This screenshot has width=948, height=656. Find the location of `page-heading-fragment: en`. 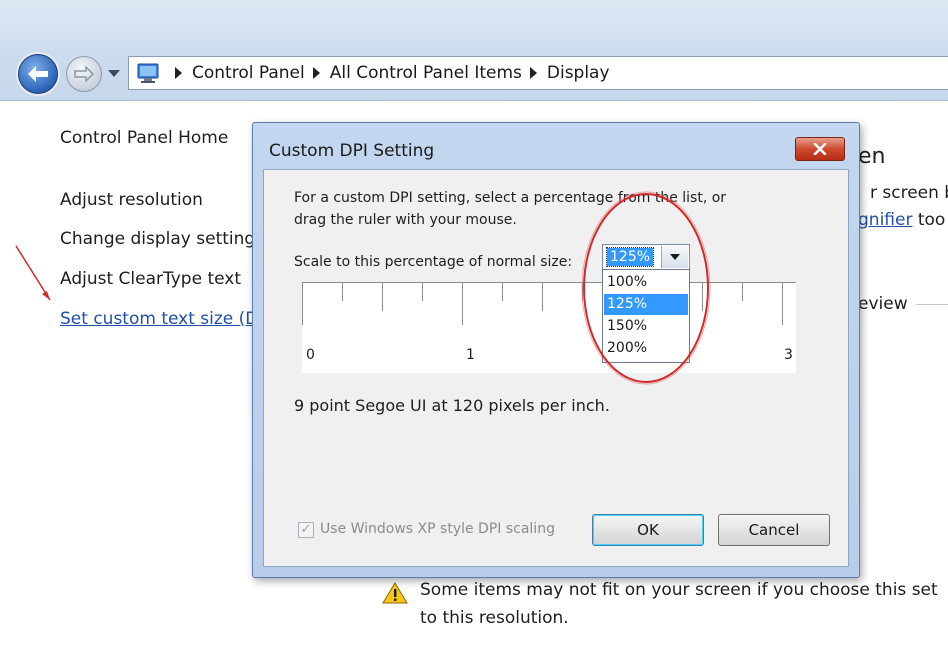

page-heading-fragment: en is located at coordinates (872, 156).